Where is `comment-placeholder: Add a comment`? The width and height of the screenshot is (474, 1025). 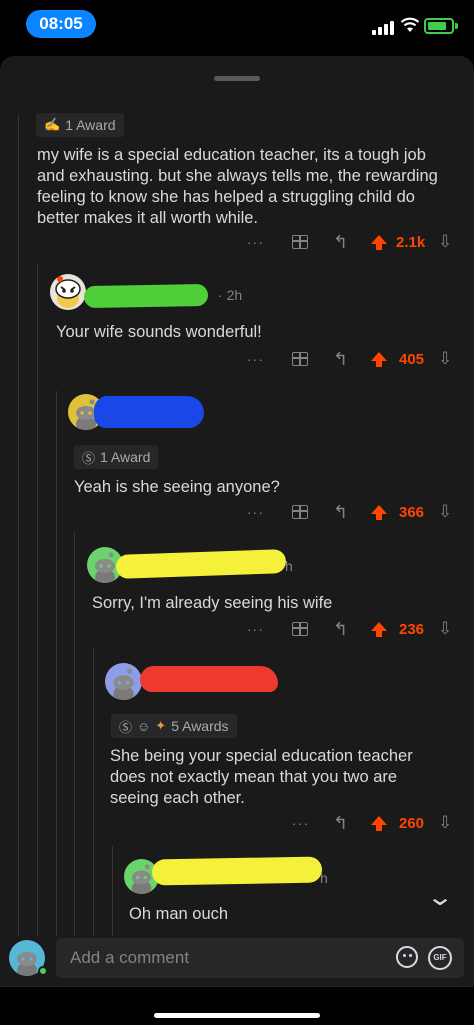 comment-placeholder: Add a comment is located at coordinates (130, 957).